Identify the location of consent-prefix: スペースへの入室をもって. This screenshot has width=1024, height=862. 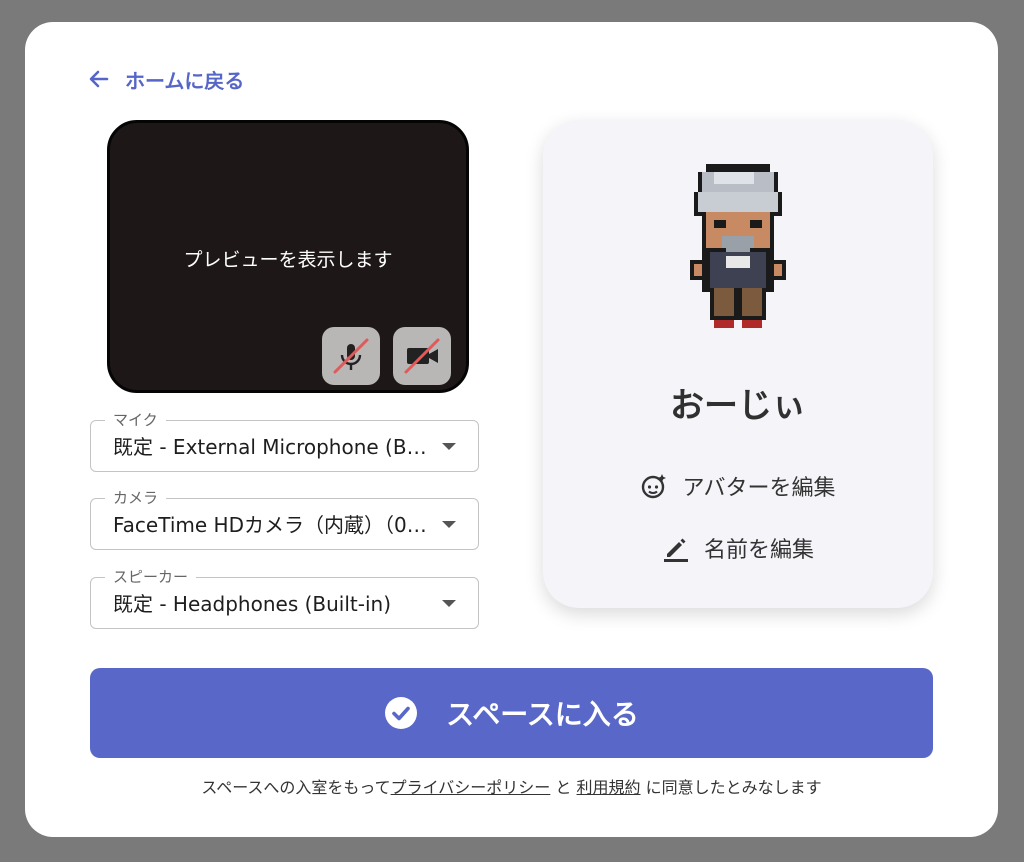
(296, 787).